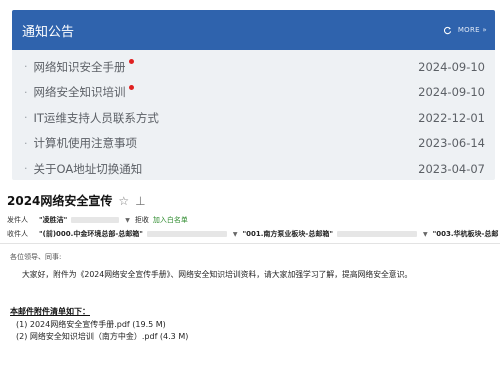 Image resolution: width=500 pixels, height=375 pixels. What do you see at coordinates (483, 30) in the screenshot?
I see `double-chevron-icon: »` at bounding box center [483, 30].